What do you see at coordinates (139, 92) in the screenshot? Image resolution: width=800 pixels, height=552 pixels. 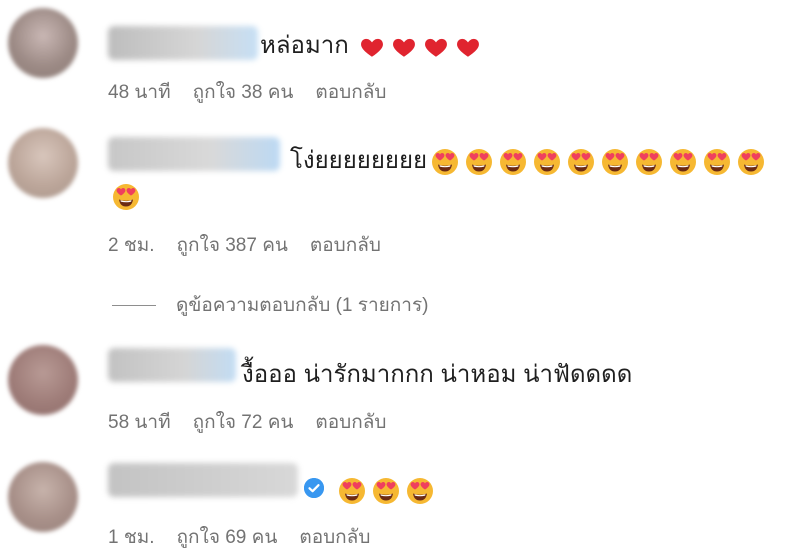 I see `timestamp: 48 นาที` at bounding box center [139, 92].